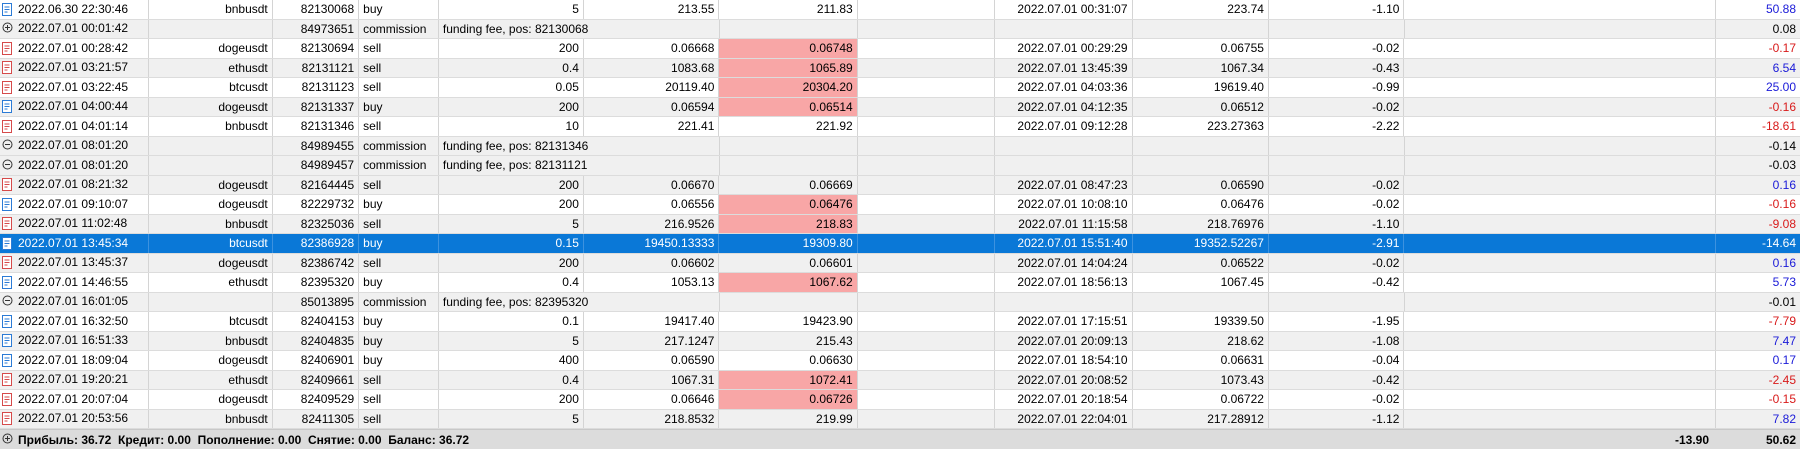 The width and height of the screenshot is (1800, 464). Describe the element at coordinates (1201, 9) in the screenshot. I see `cell-close-price: 223.74` at that location.